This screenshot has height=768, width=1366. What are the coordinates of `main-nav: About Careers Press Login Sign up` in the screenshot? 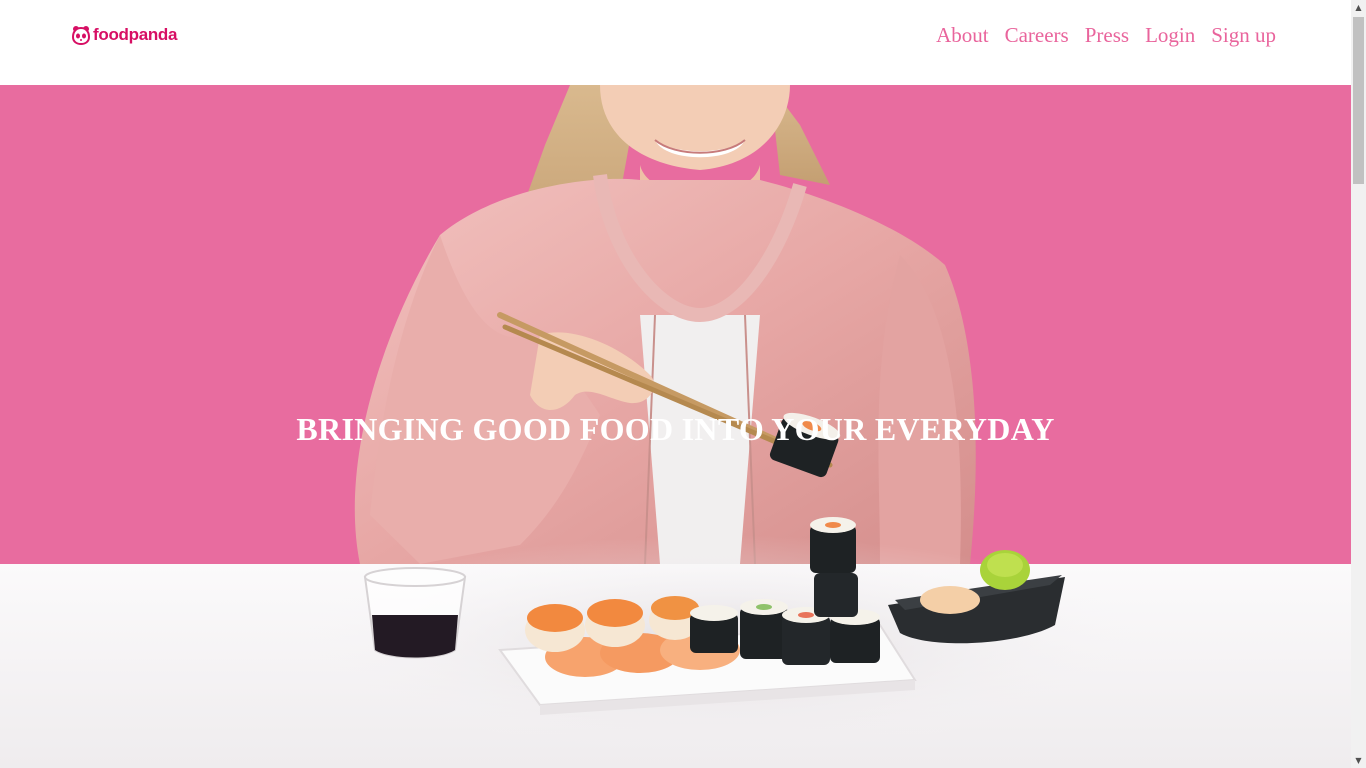 It's located at (1106, 35).